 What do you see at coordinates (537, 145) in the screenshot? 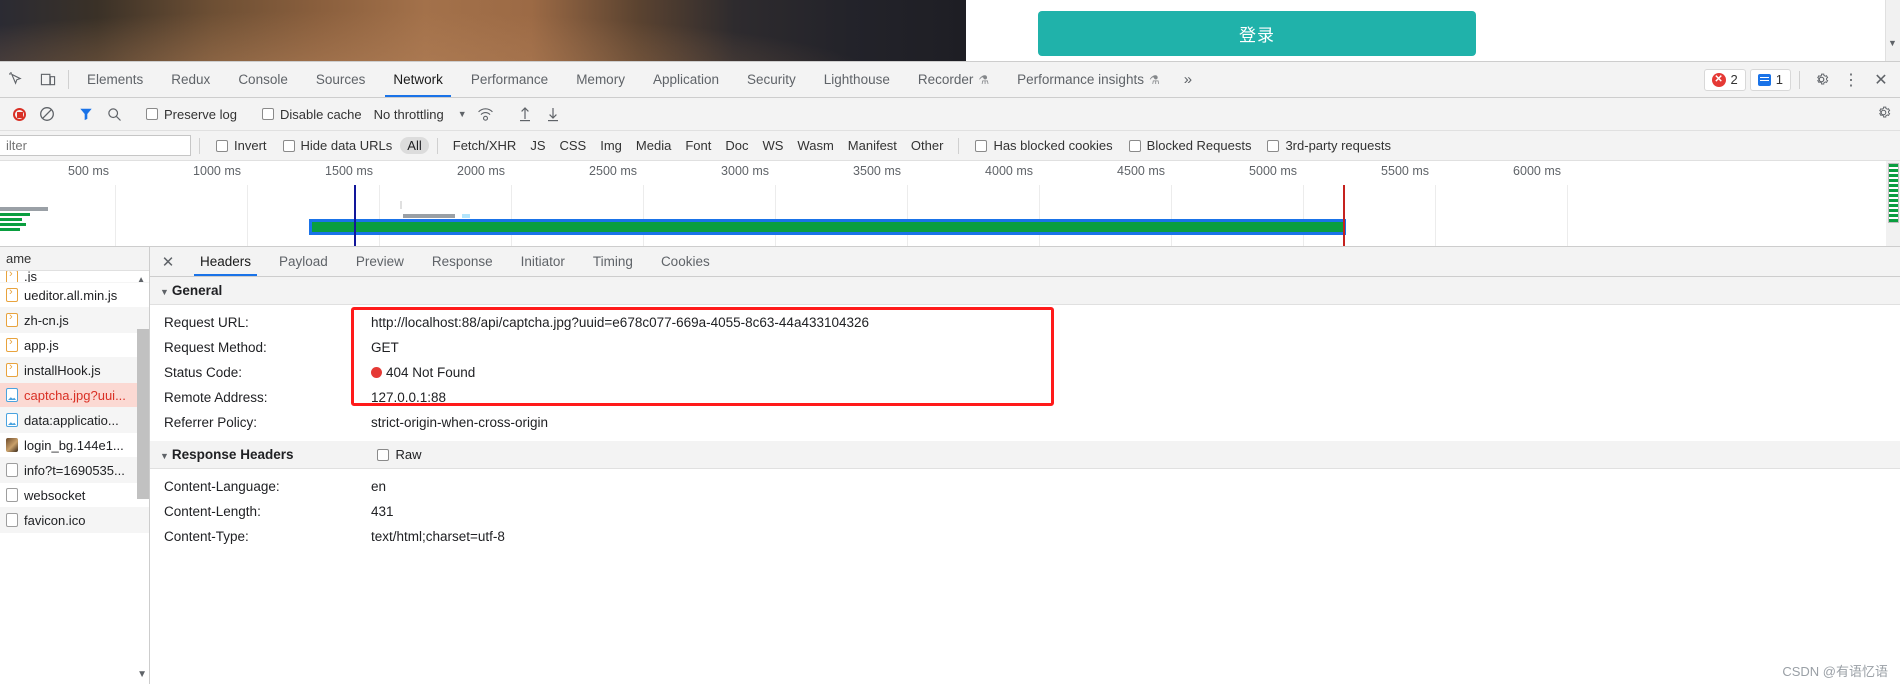
I see `filter-type-js: JS` at bounding box center [537, 145].